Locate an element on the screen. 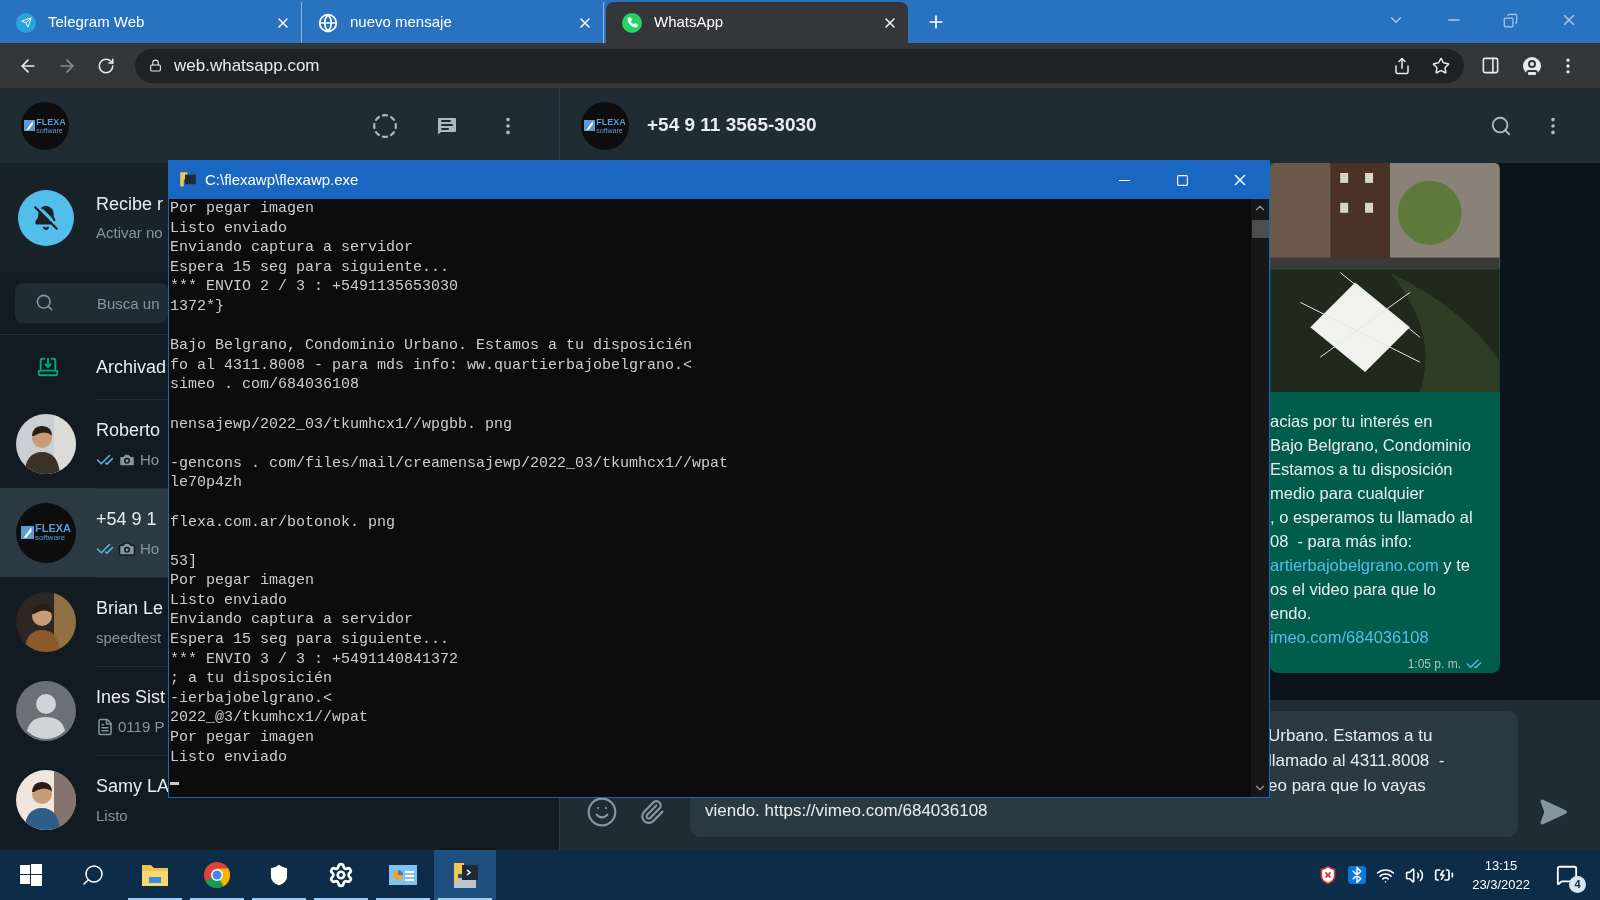 The width and height of the screenshot is (1600, 900). bookmark-star-icon is located at coordinates (1441, 65).